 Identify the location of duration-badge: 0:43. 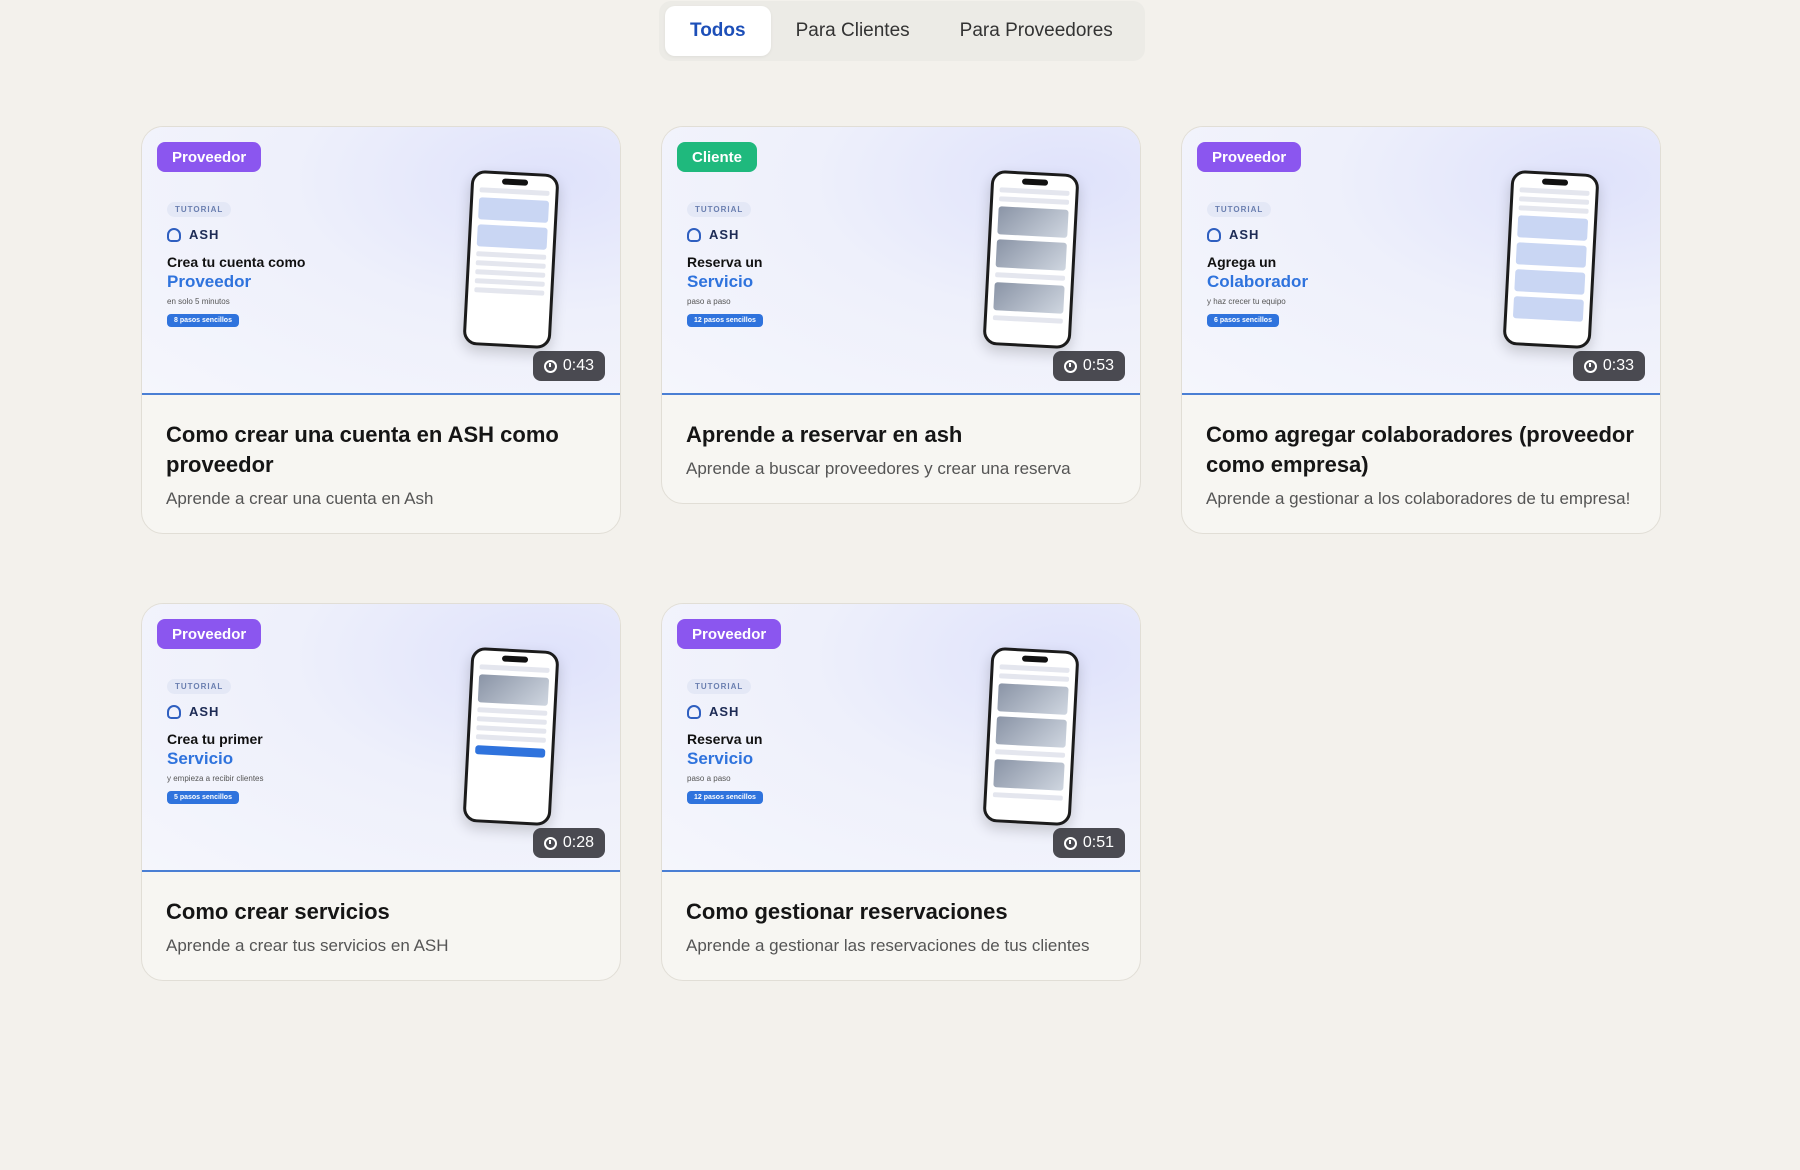
(568, 366).